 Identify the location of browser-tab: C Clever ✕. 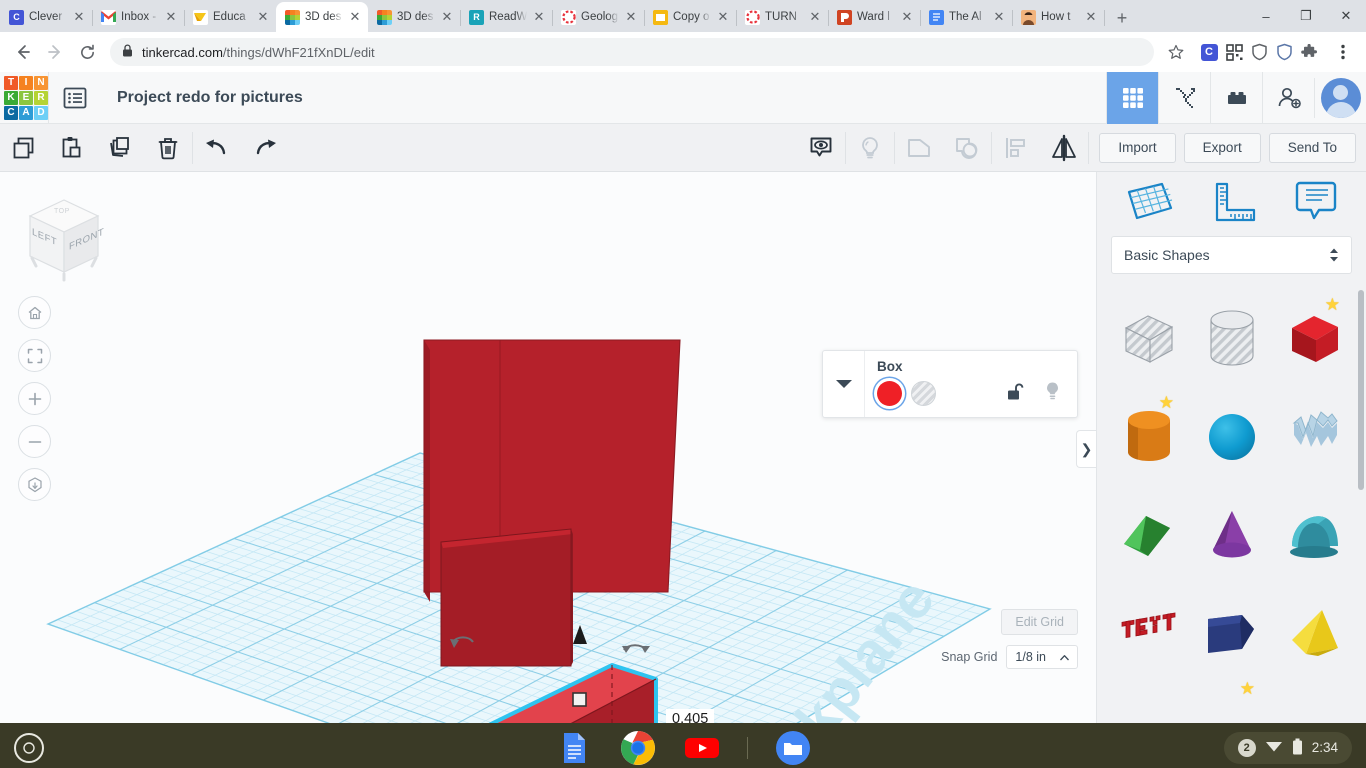
(46, 17).